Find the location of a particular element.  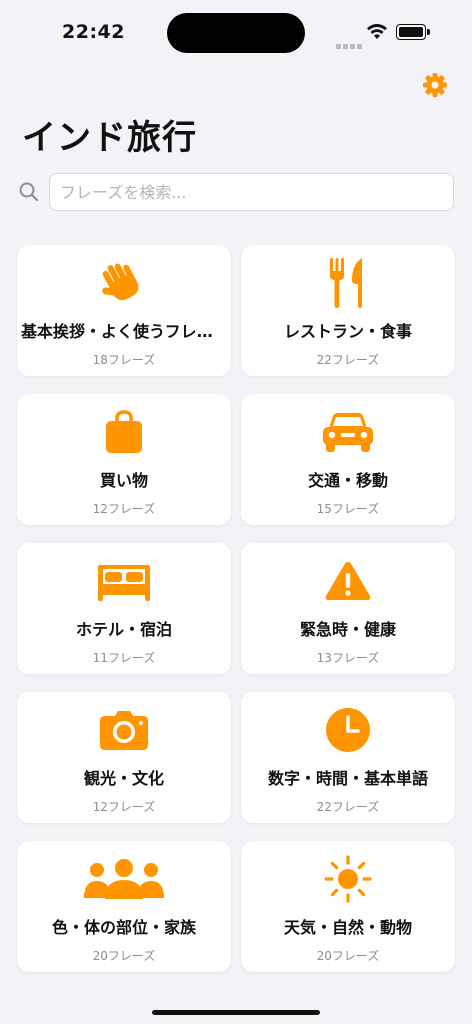

clock-icon is located at coordinates (348, 730).